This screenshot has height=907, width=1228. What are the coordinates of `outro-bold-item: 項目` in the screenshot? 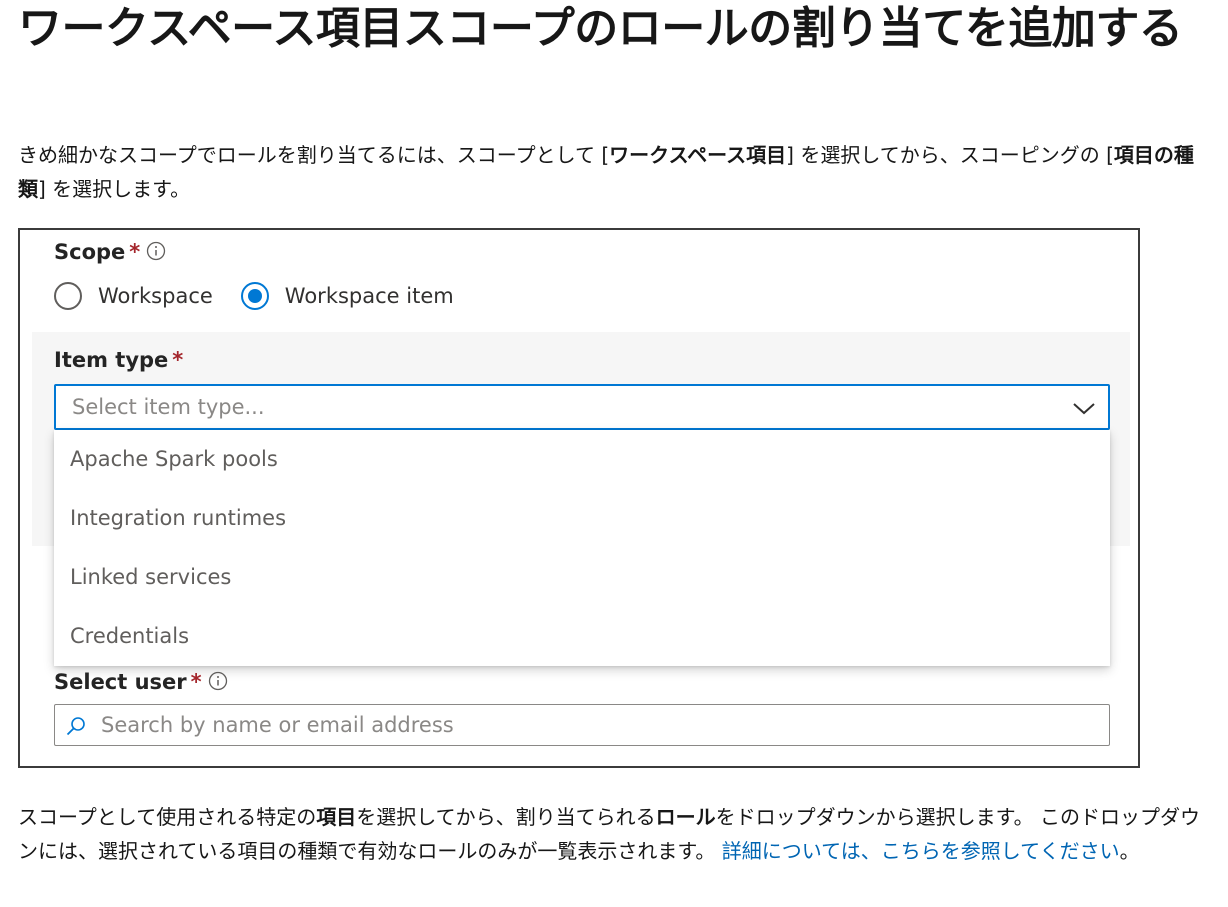 It's located at (336, 817).